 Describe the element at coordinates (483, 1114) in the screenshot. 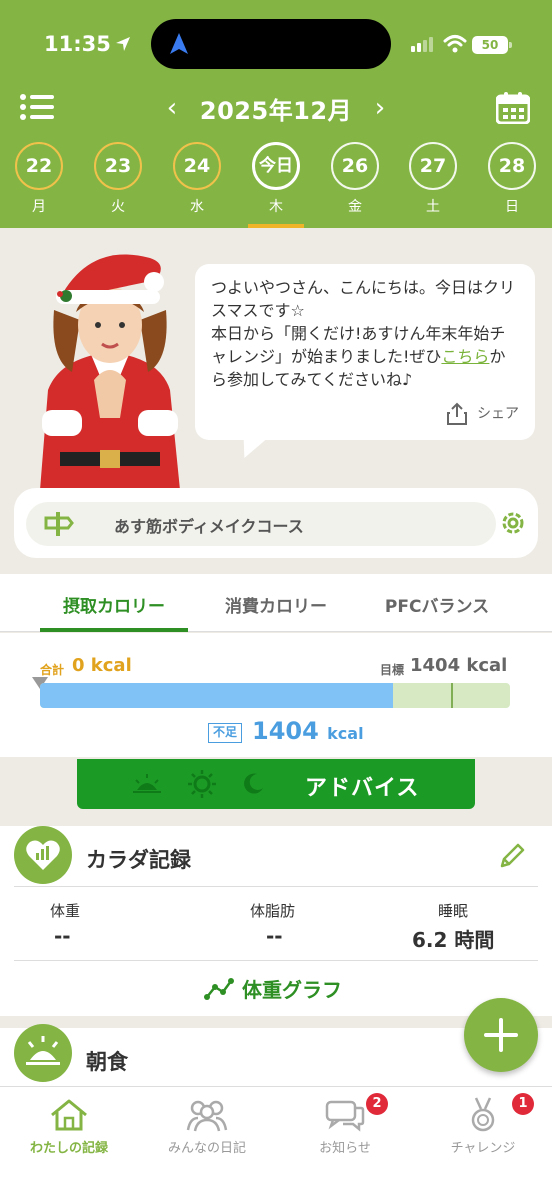

I see `medal-icon` at that location.